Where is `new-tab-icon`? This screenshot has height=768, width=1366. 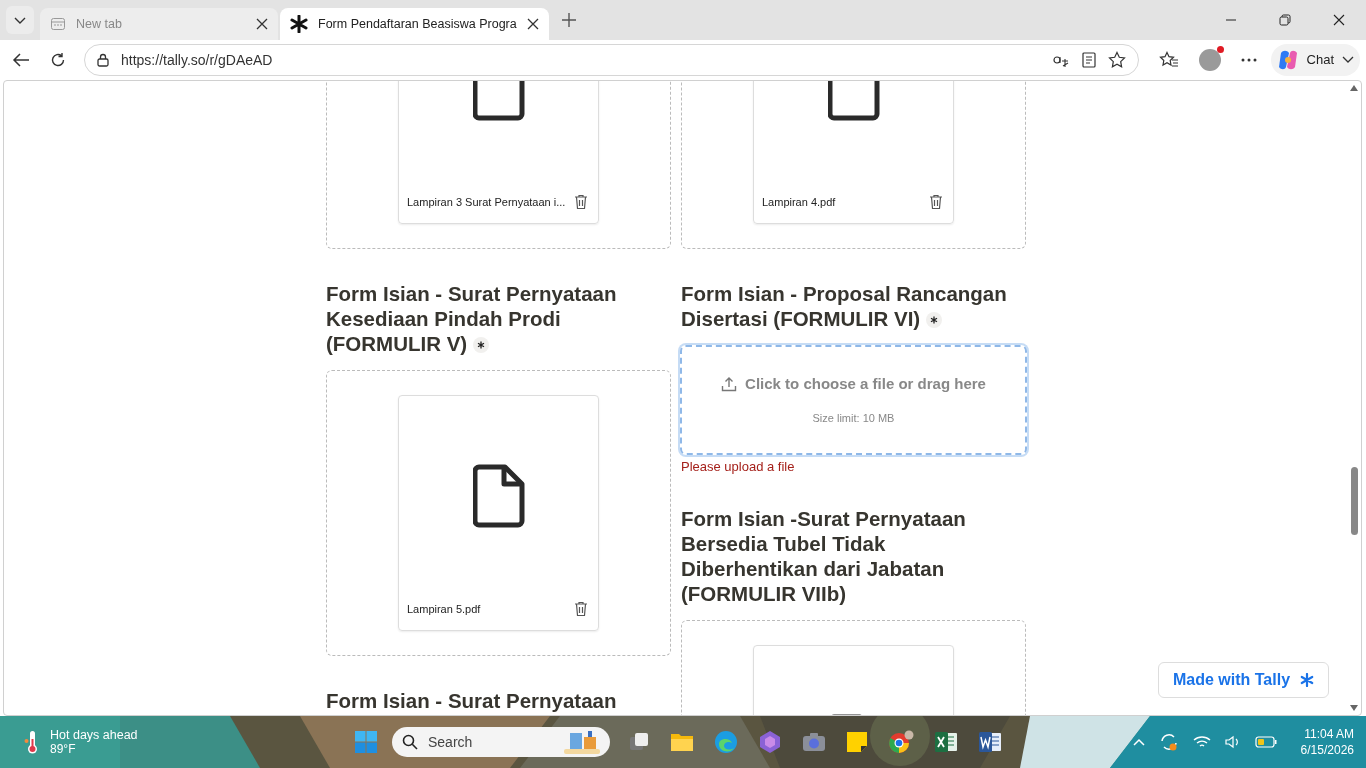
new-tab-icon is located at coordinates (568, 20).